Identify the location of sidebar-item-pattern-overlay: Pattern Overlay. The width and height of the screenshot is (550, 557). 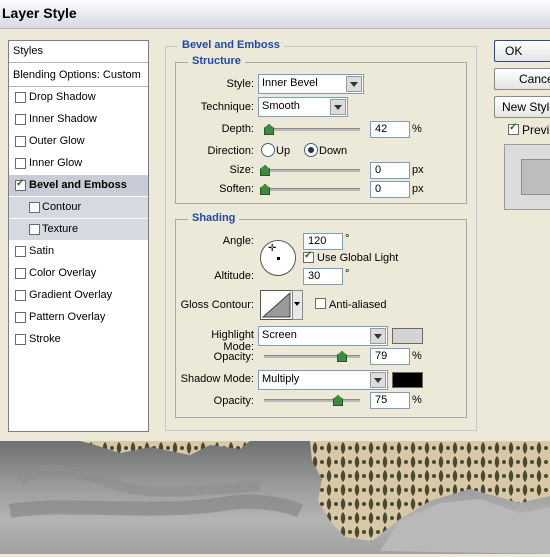
(78, 317).